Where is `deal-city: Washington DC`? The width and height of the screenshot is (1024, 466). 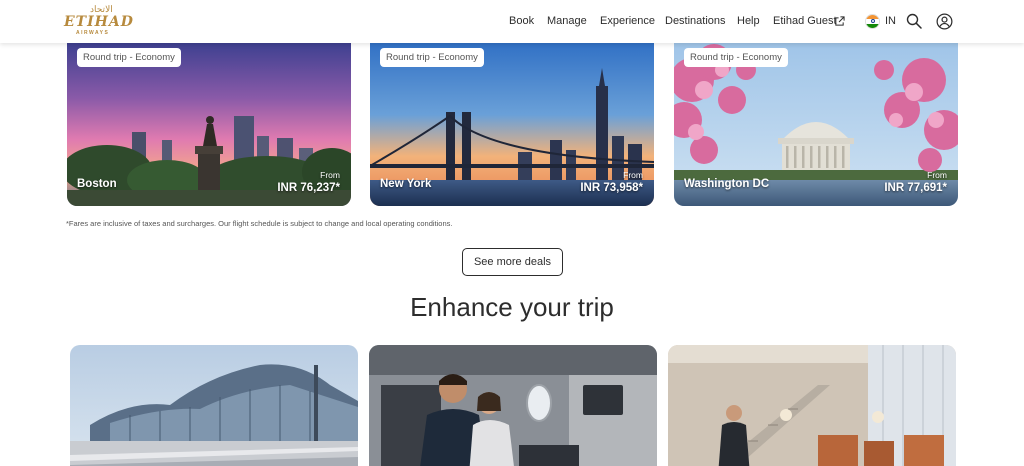
deal-city: Washington DC is located at coordinates (727, 184).